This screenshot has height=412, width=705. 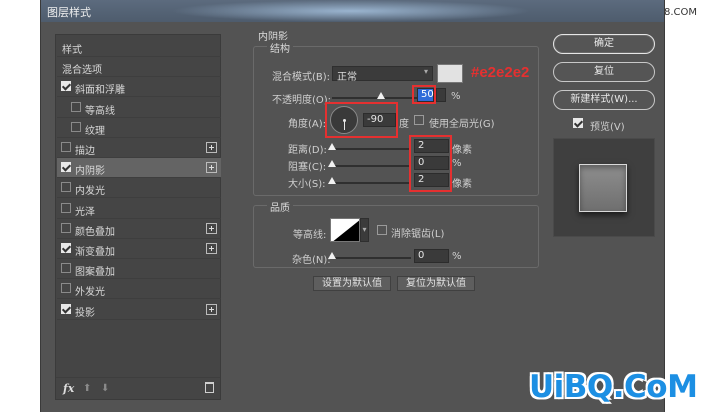 I want to click on contour-curve-shape, so click(x=345, y=230).